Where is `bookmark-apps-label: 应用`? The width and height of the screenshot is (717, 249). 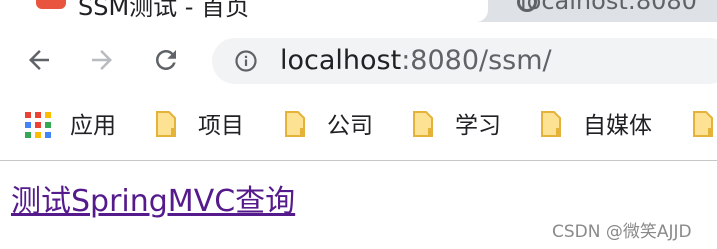 bookmark-apps-label: 应用 is located at coordinates (93, 126).